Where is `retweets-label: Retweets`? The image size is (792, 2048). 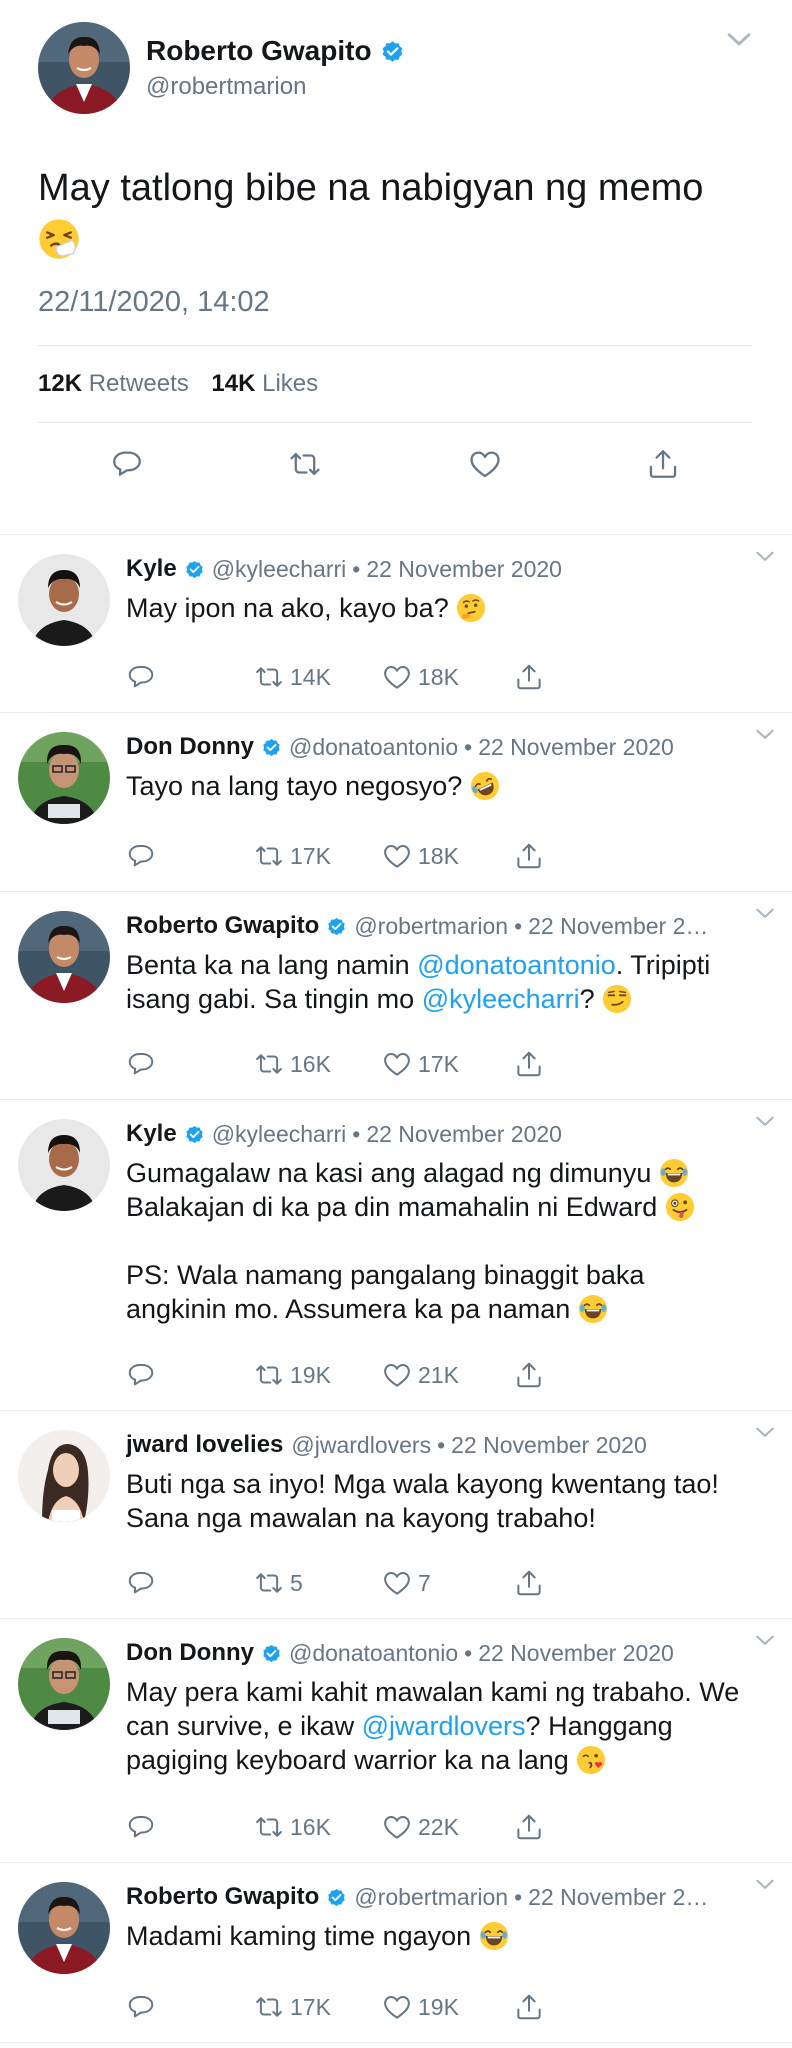
retweets-label: Retweets is located at coordinates (139, 383).